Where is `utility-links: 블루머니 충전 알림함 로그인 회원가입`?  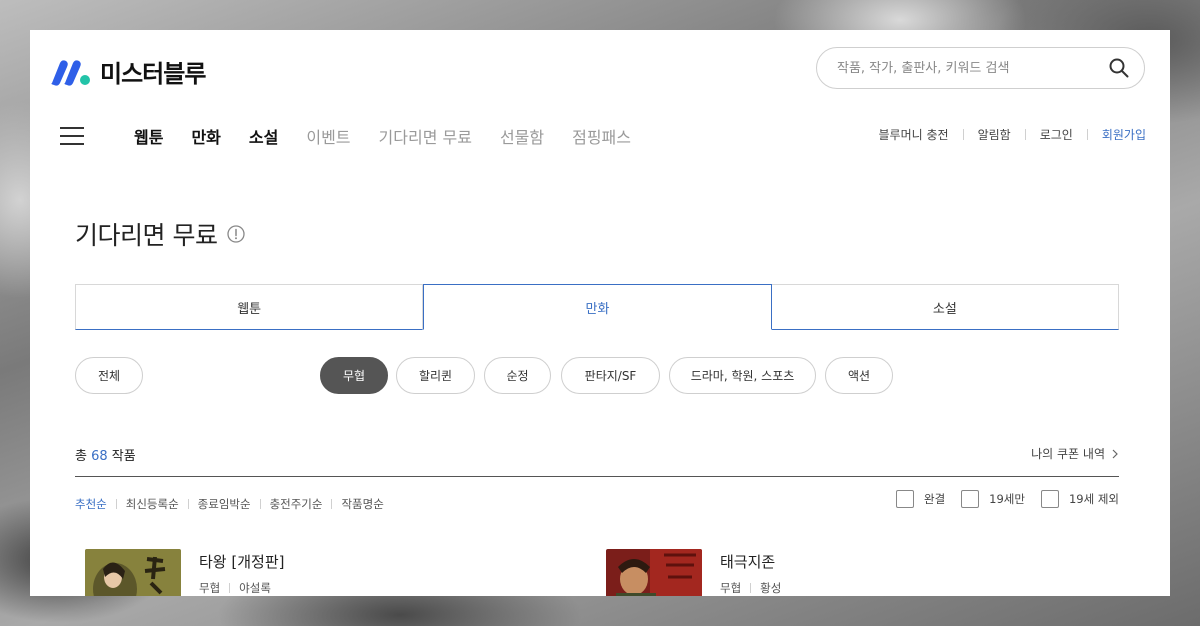 utility-links: 블루머니 충전 알림함 로그인 회원가입 is located at coordinates (1012, 134).